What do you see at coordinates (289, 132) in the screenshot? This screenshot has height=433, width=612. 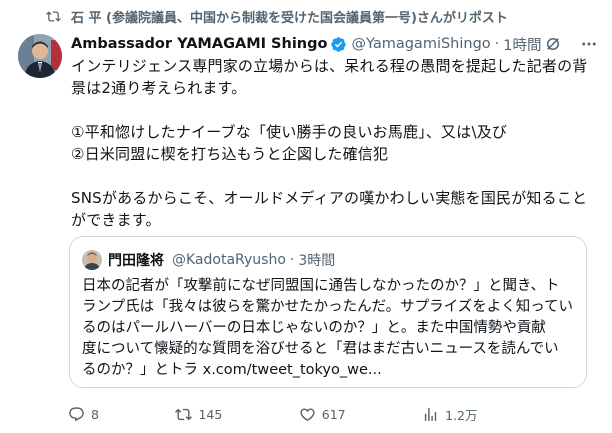 I see `tweet-line: ①平和惚けしたナイーブな「使い勝手の良いお馬鹿」、又は\及び` at bounding box center [289, 132].